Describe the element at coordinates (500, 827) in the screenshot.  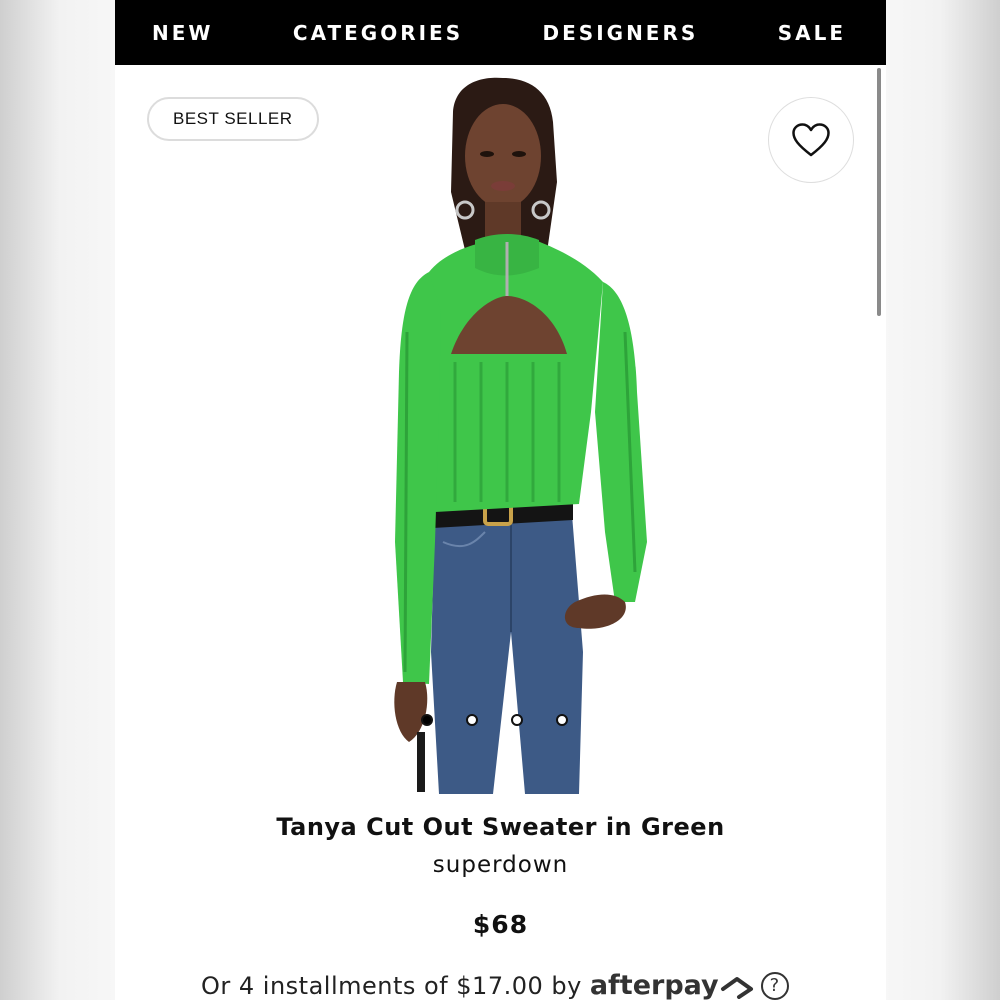
I see `product-title: Tanya Cut Out Sweater in Green` at that location.